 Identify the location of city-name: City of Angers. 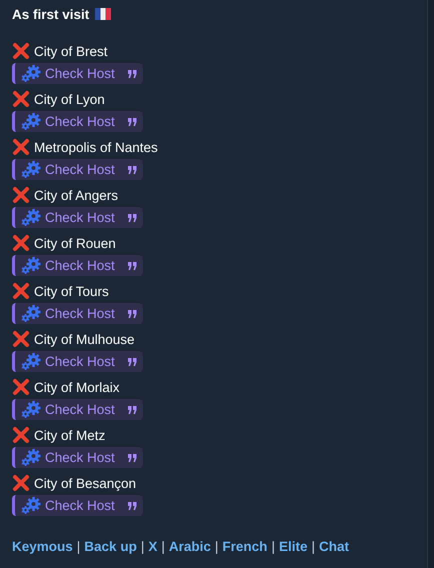
(76, 195).